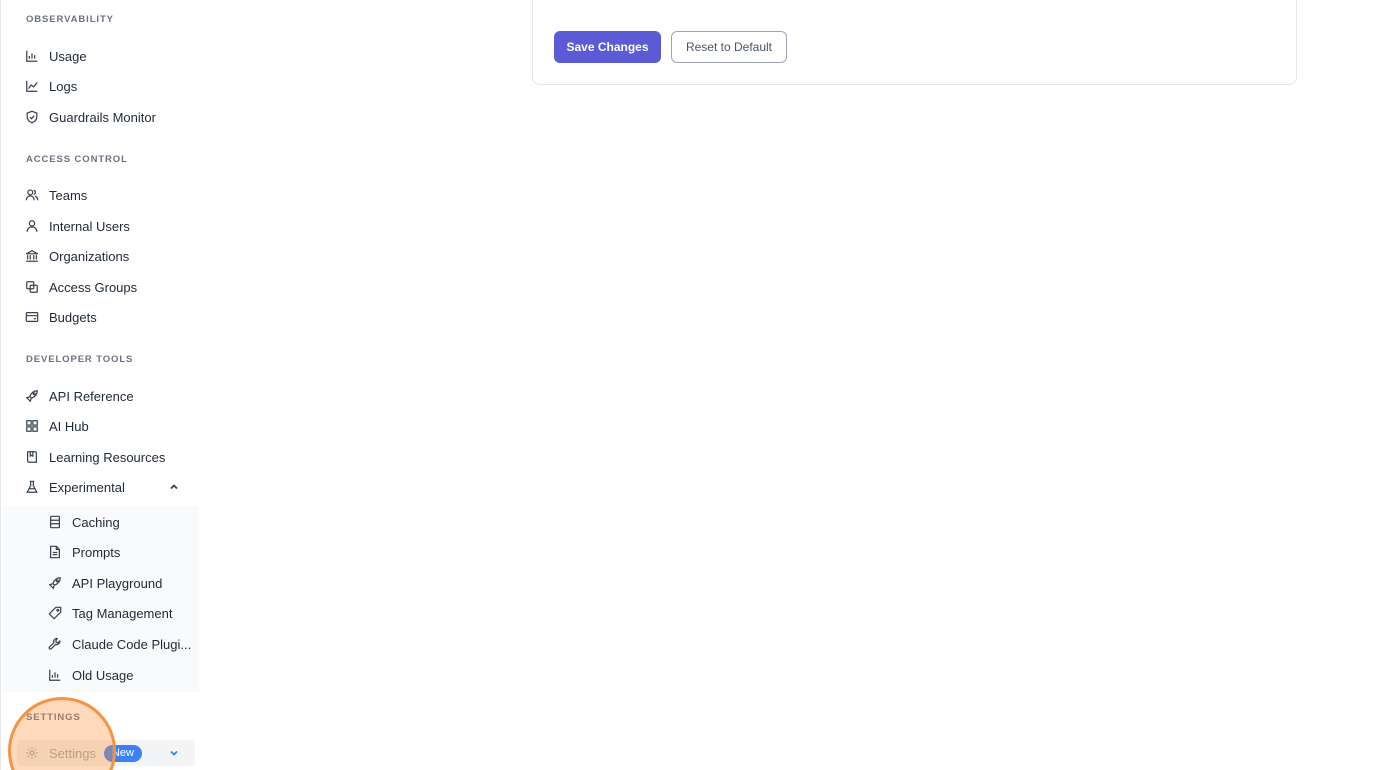  I want to click on sidebar-item-api-reference: API Reference, so click(100, 396).